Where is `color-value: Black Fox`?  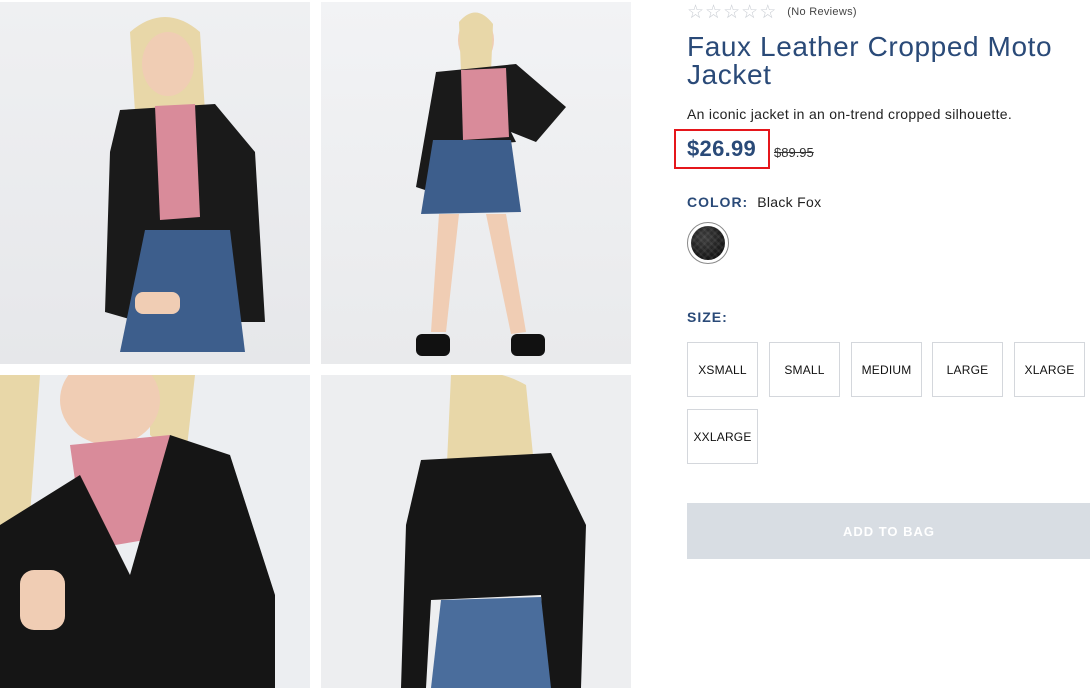
color-value: Black Fox is located at coordinates (789, 202).